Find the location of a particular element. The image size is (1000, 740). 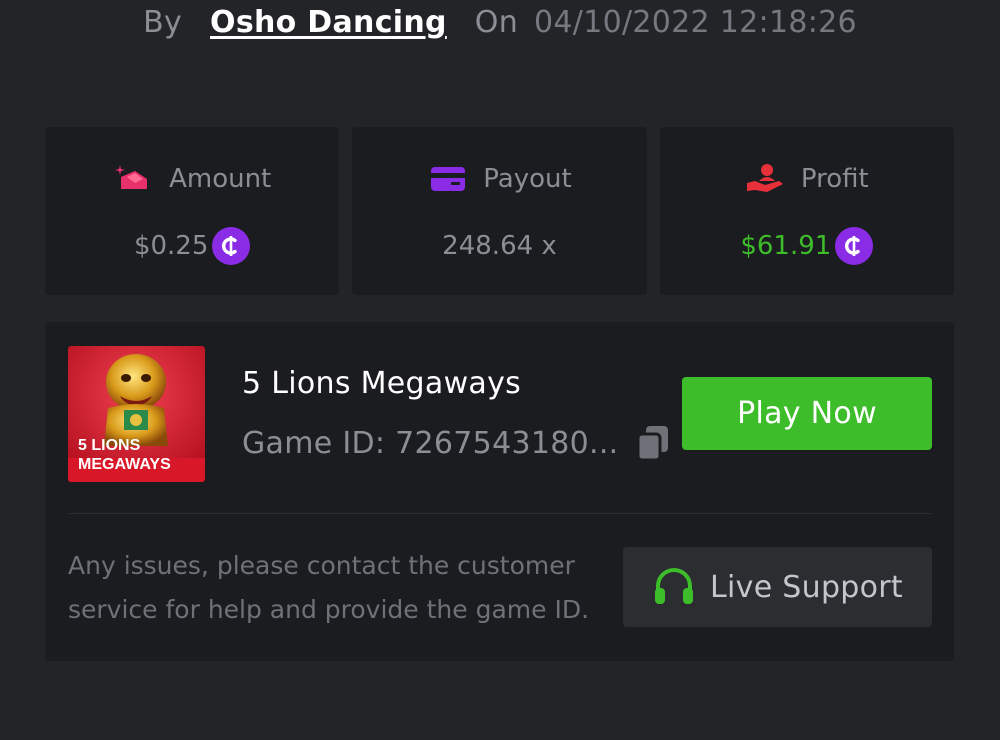

thumbnail-title-line2: MEGAWAYS is located at coordinates (124, 464).